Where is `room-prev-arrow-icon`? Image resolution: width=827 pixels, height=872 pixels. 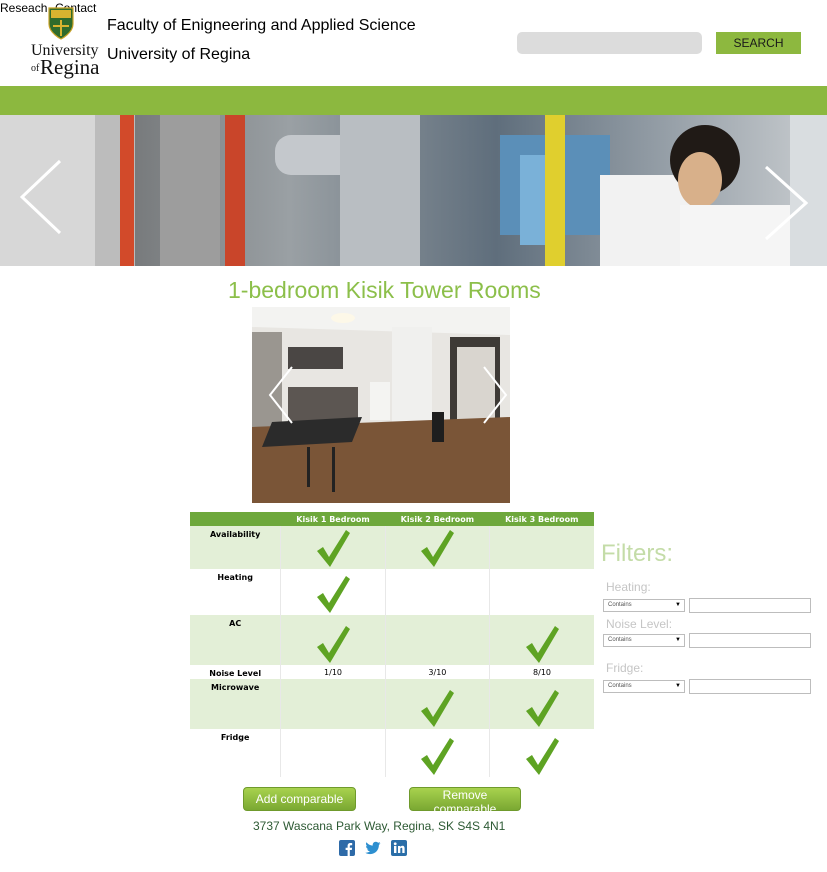 room-prev-arrow-icon is located at coordinates (281, 395).